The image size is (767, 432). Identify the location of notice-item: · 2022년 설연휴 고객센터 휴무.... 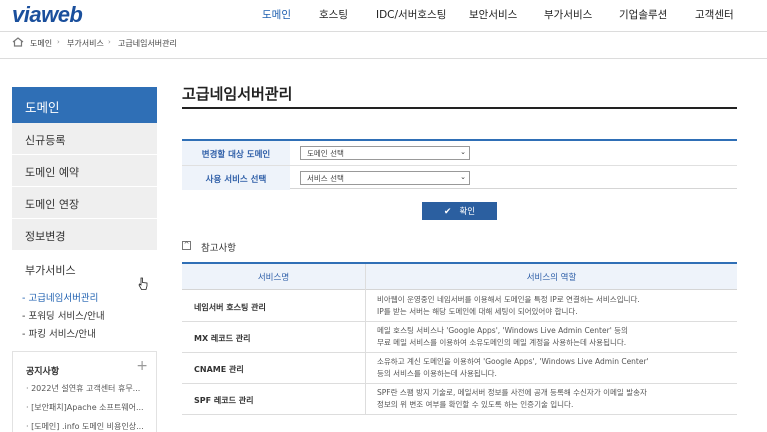
(90, 388).